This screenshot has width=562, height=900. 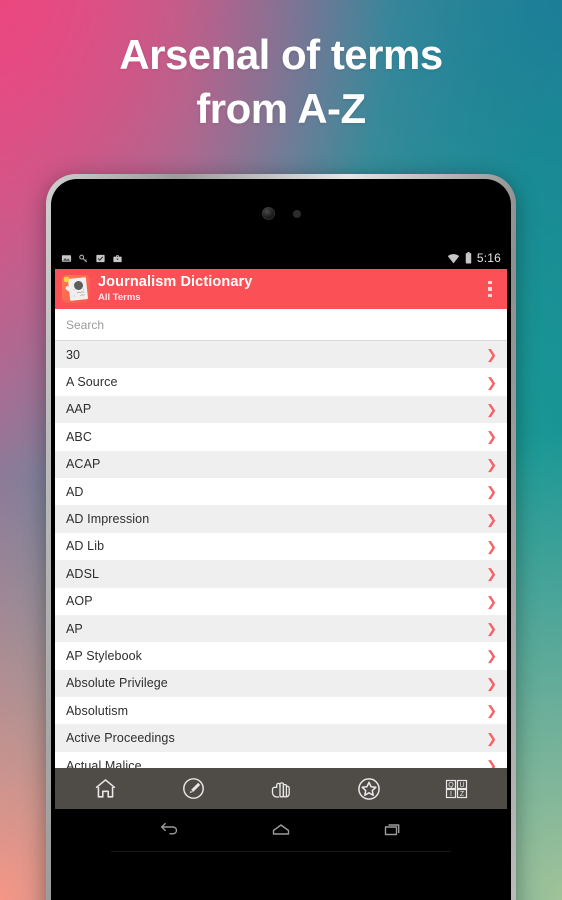 I want to click on app-bottom-toolbar: Q U I Z, so click(x=281, y=788).